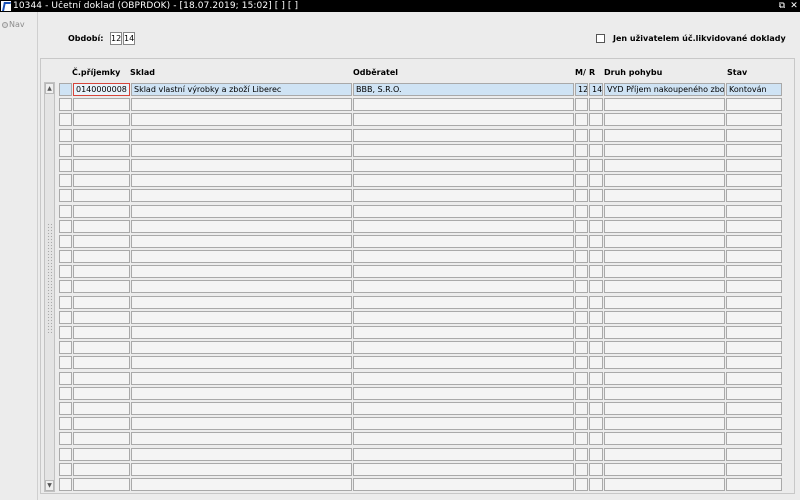  I want to click on cell-warehouse: Sklad vlastní výrobky a zboží Liberec, so click(241, 89).